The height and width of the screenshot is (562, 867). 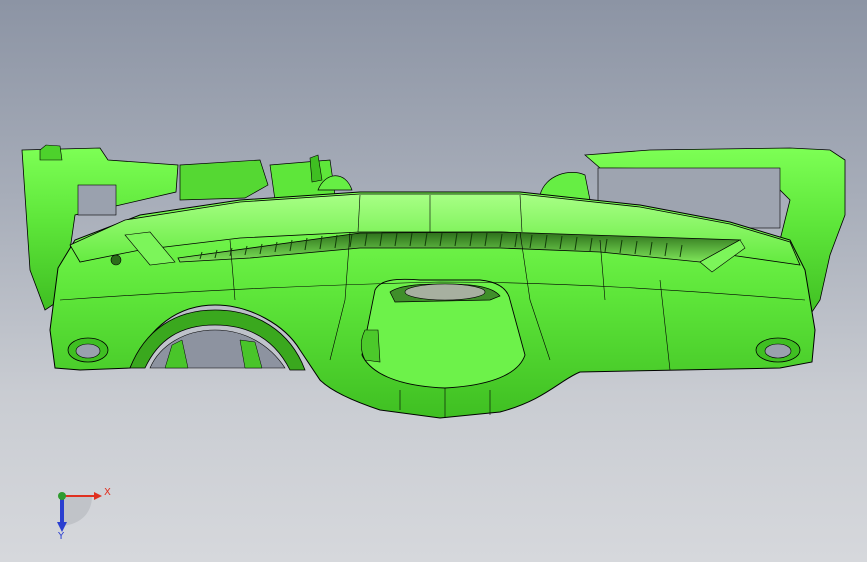 What do you see at coordinates (107, 492) in the screenshot?
I see `x-axis-label: X` at bounding box center [107, 492].